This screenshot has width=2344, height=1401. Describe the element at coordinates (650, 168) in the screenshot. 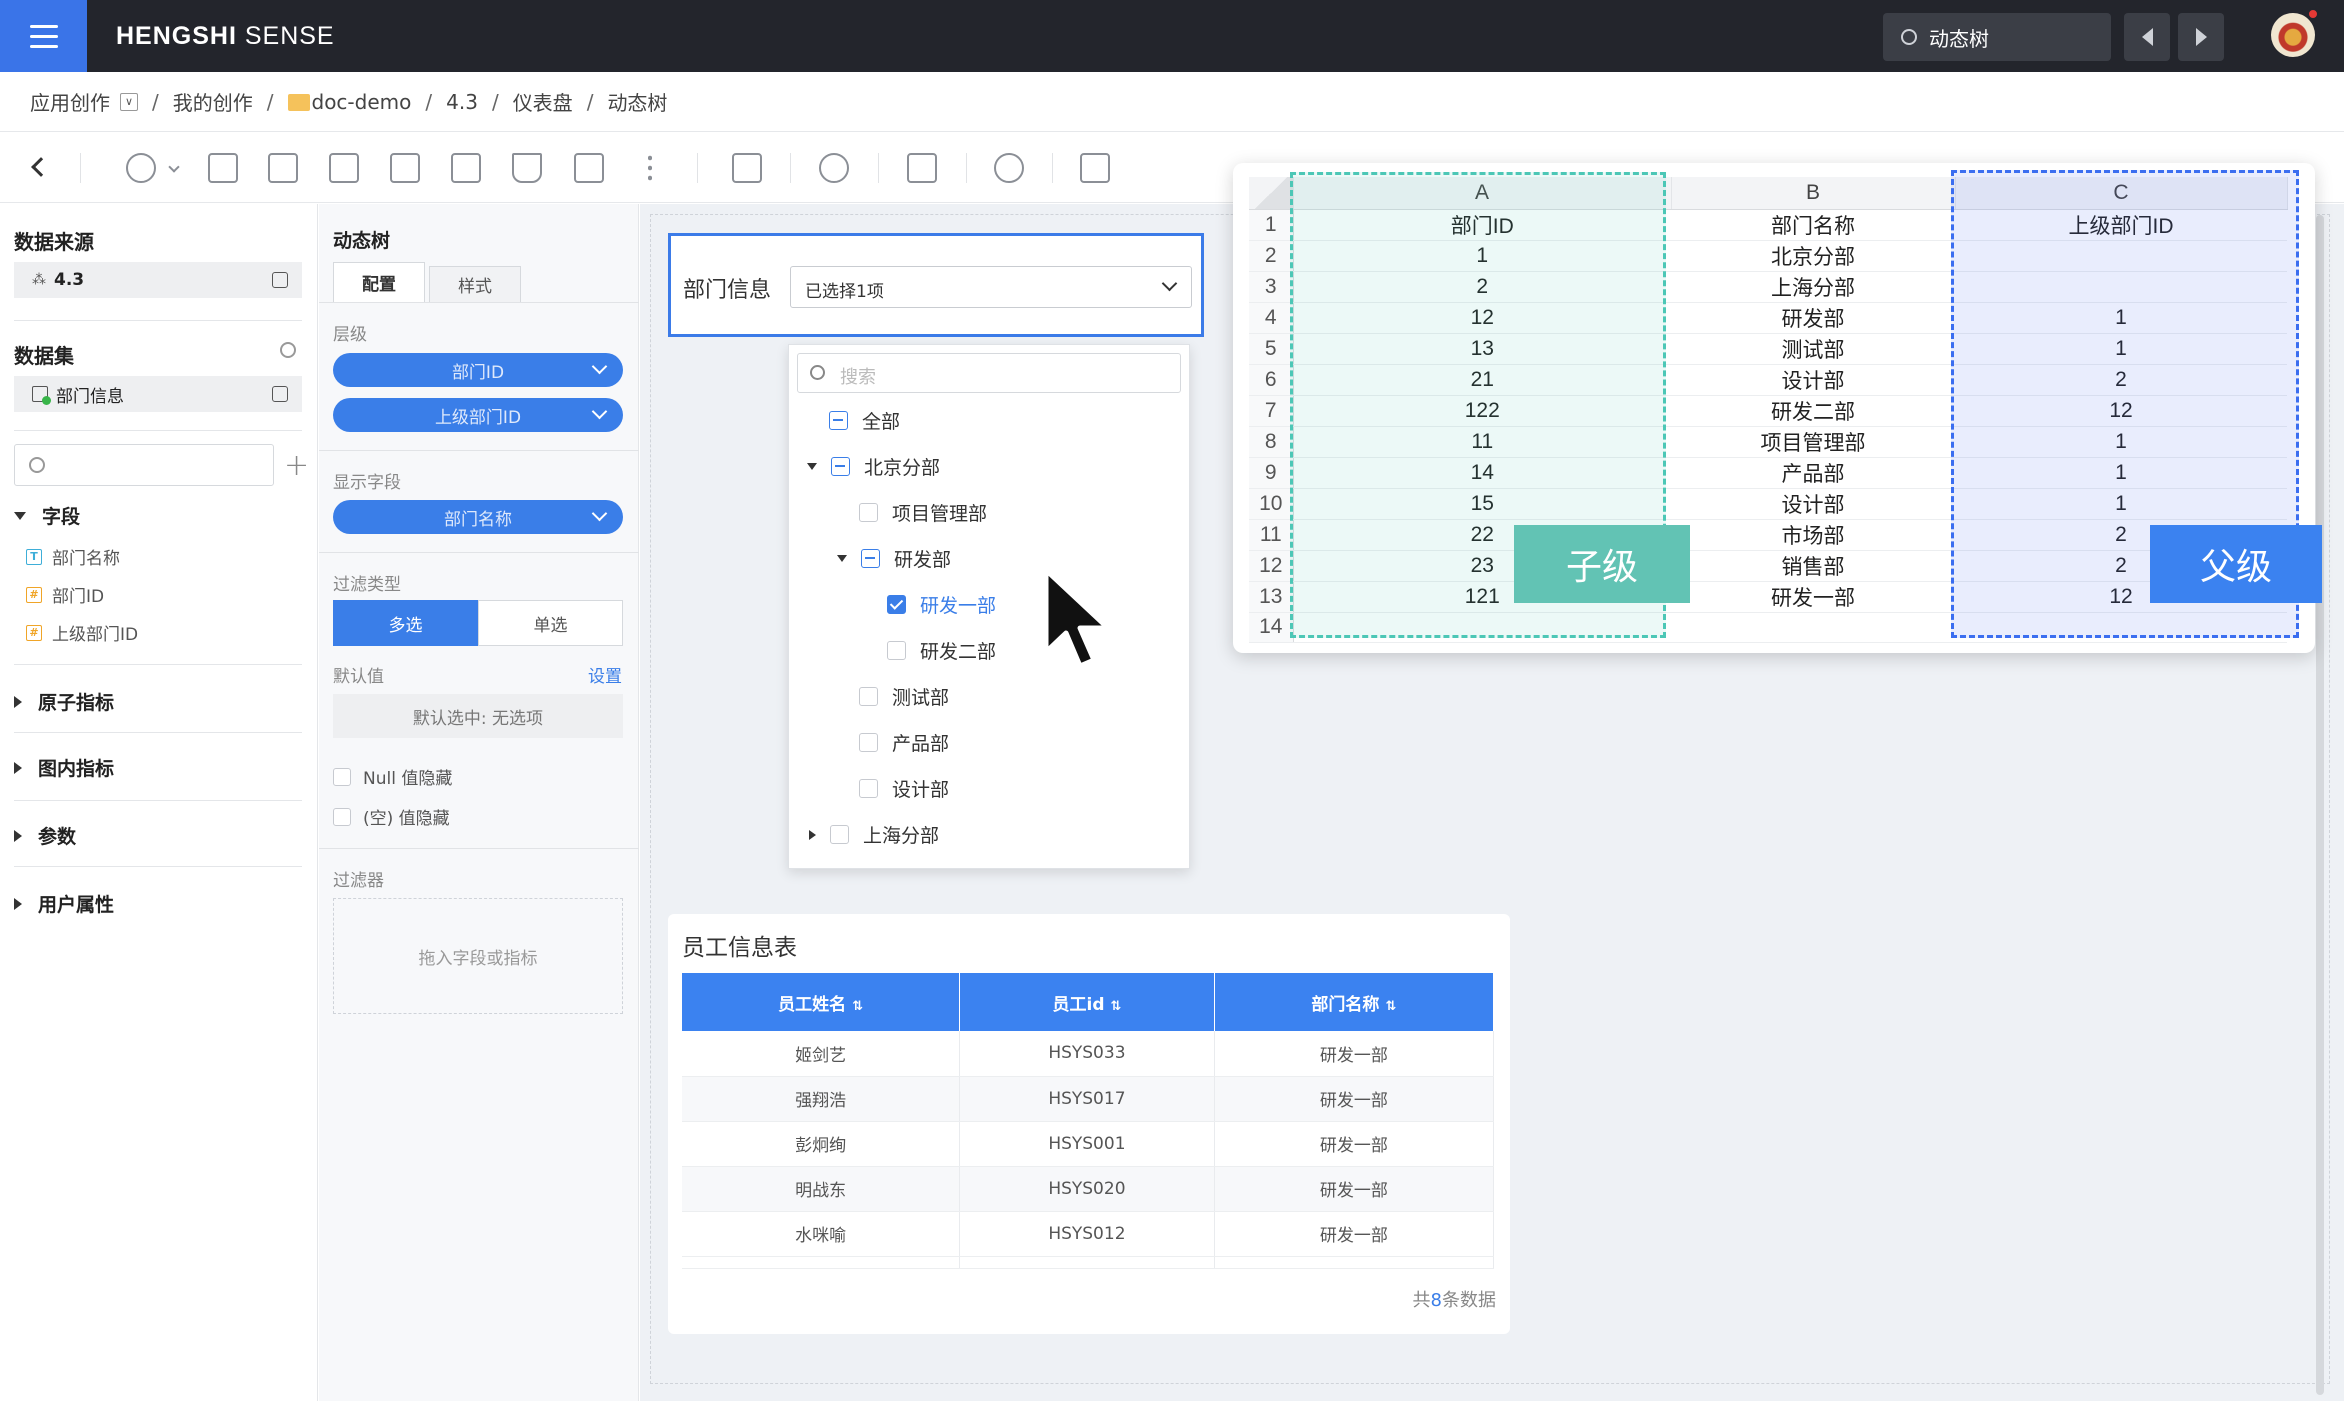

I see `more-icon` at that location.